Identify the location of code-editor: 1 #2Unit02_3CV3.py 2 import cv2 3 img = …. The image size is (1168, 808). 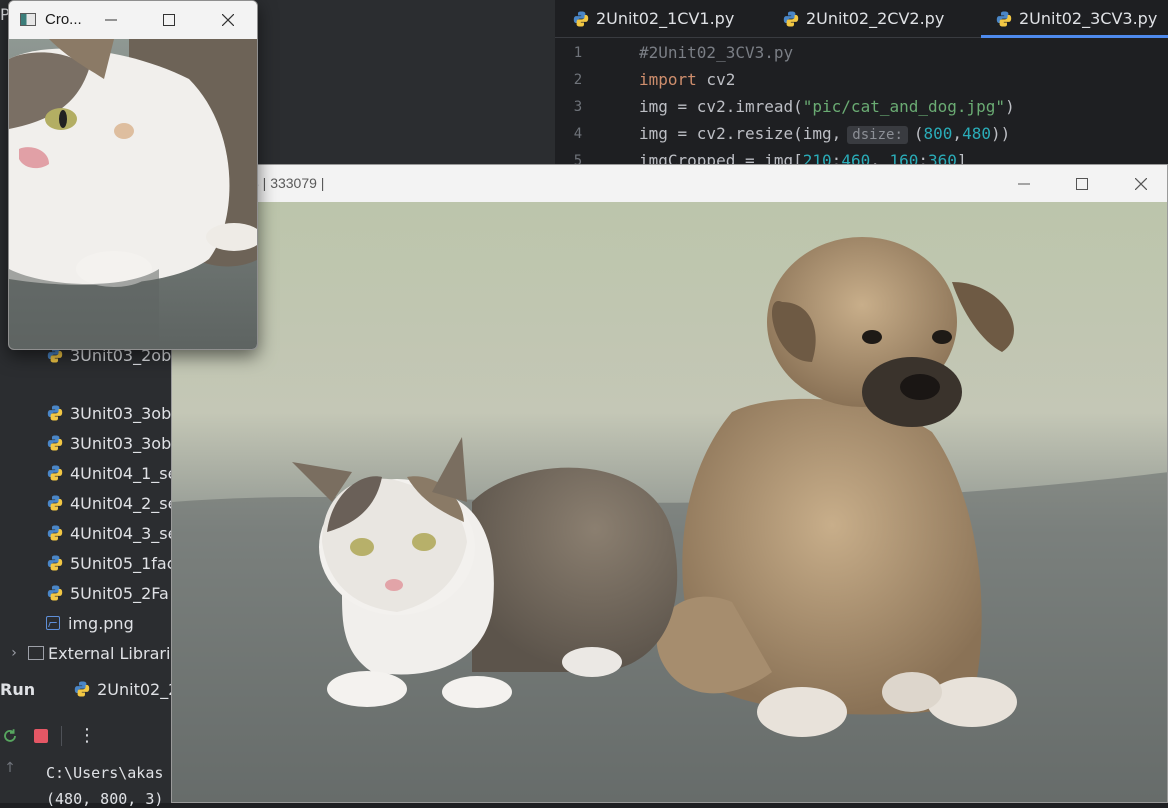
(861, 104).